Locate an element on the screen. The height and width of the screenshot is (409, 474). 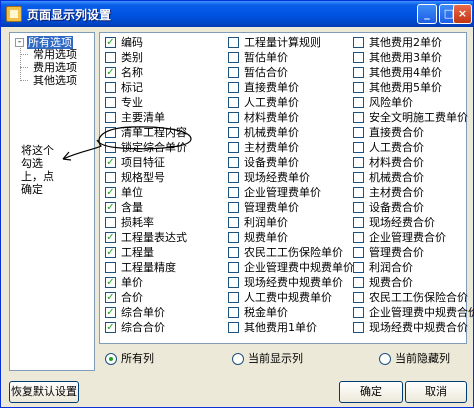
column-option-label: 管理费单价 is located at coordinates (271, 207).